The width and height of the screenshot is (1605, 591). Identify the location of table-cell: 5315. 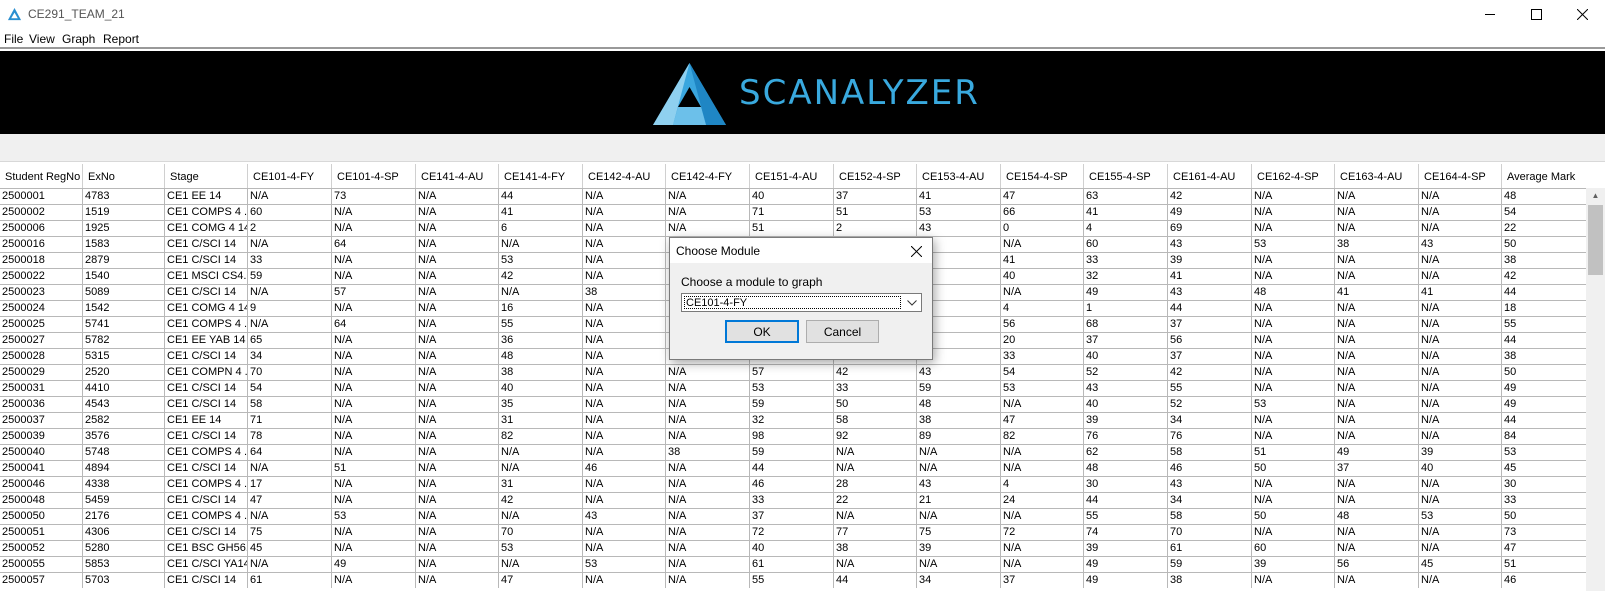
(123, 356).